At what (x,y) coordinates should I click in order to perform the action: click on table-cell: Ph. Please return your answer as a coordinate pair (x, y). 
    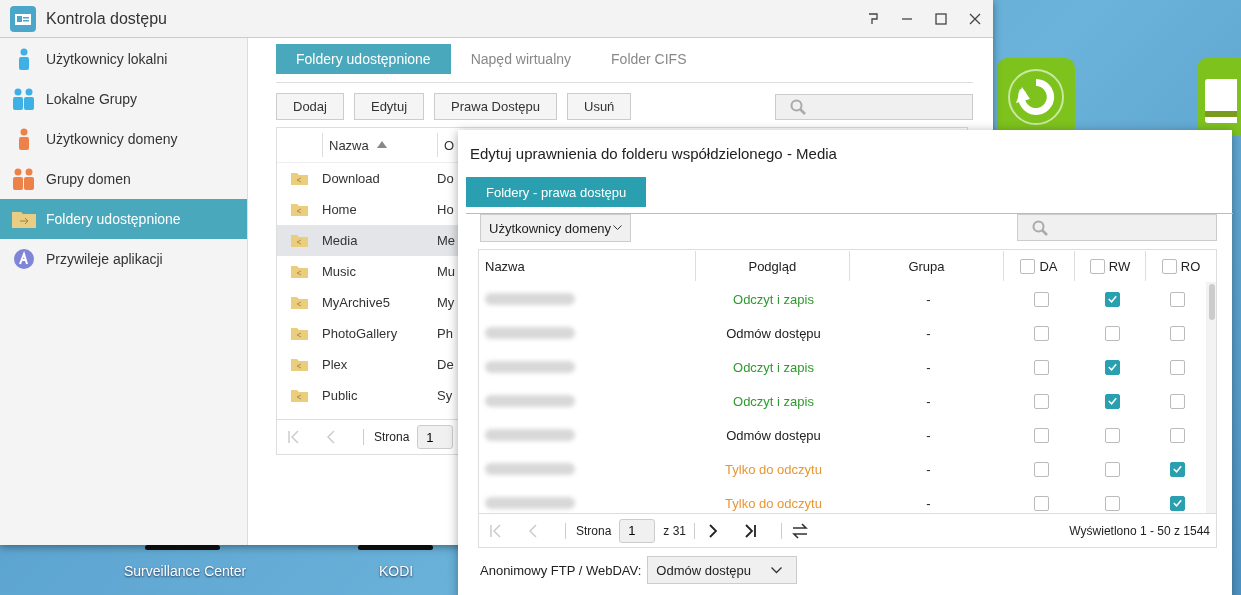
    Looking at the image, I should click on (445, 333).